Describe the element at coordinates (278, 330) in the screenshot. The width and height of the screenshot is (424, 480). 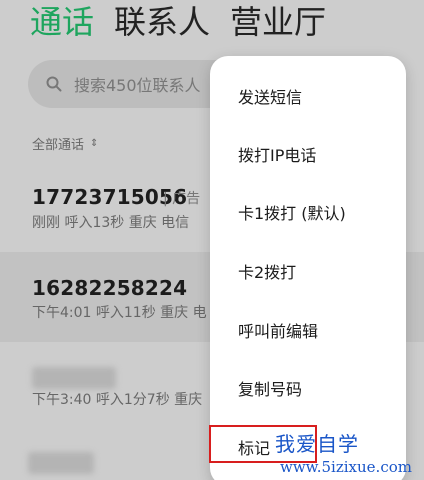
I see `menu-item-edit-before-call: 呼叫前编辑` at that location.